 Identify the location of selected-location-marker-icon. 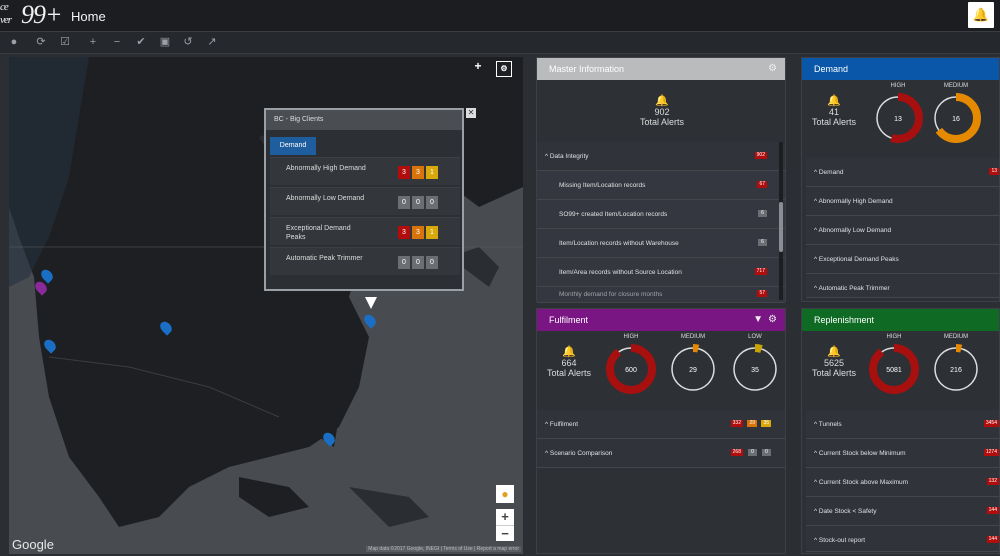
(371, 303).